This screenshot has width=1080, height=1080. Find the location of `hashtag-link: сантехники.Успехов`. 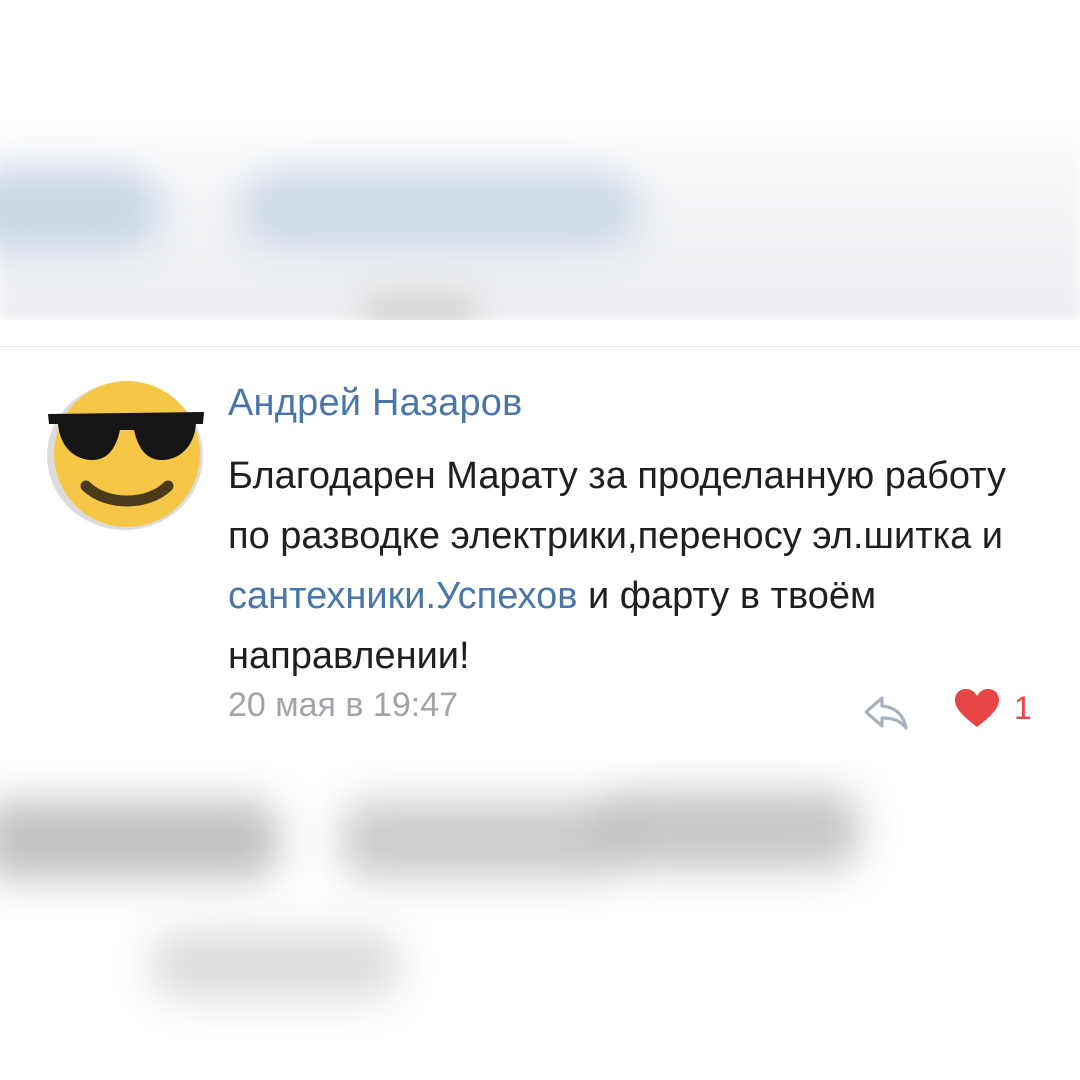

hashtag-link: сантехники.Успехов is located at coordinates (402, 596).